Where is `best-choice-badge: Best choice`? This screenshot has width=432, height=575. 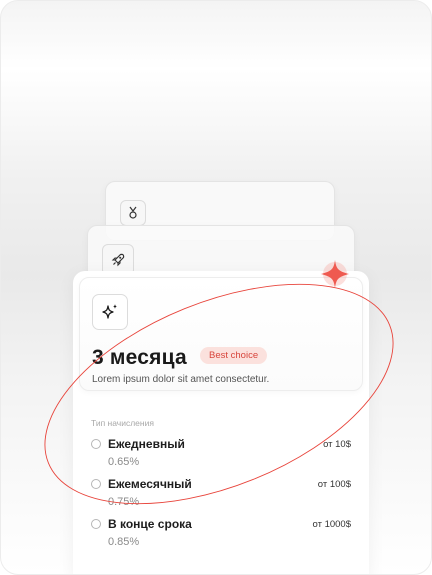
best-choice-badge: Best choice is located at coordinates (234, 355).